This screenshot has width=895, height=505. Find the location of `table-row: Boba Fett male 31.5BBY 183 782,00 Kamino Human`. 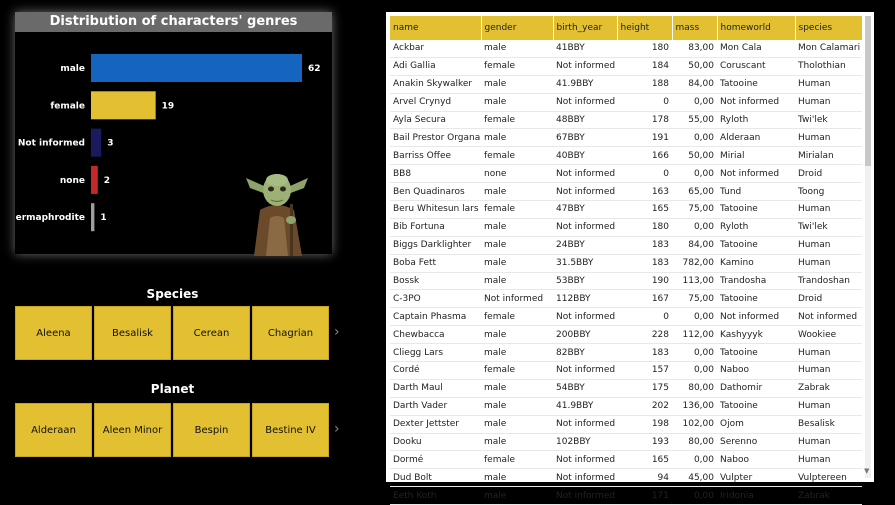

table-row: Boba Fett male 31.5BBY 183 782,00 Kamino Human is located at coordinates (626, 263).